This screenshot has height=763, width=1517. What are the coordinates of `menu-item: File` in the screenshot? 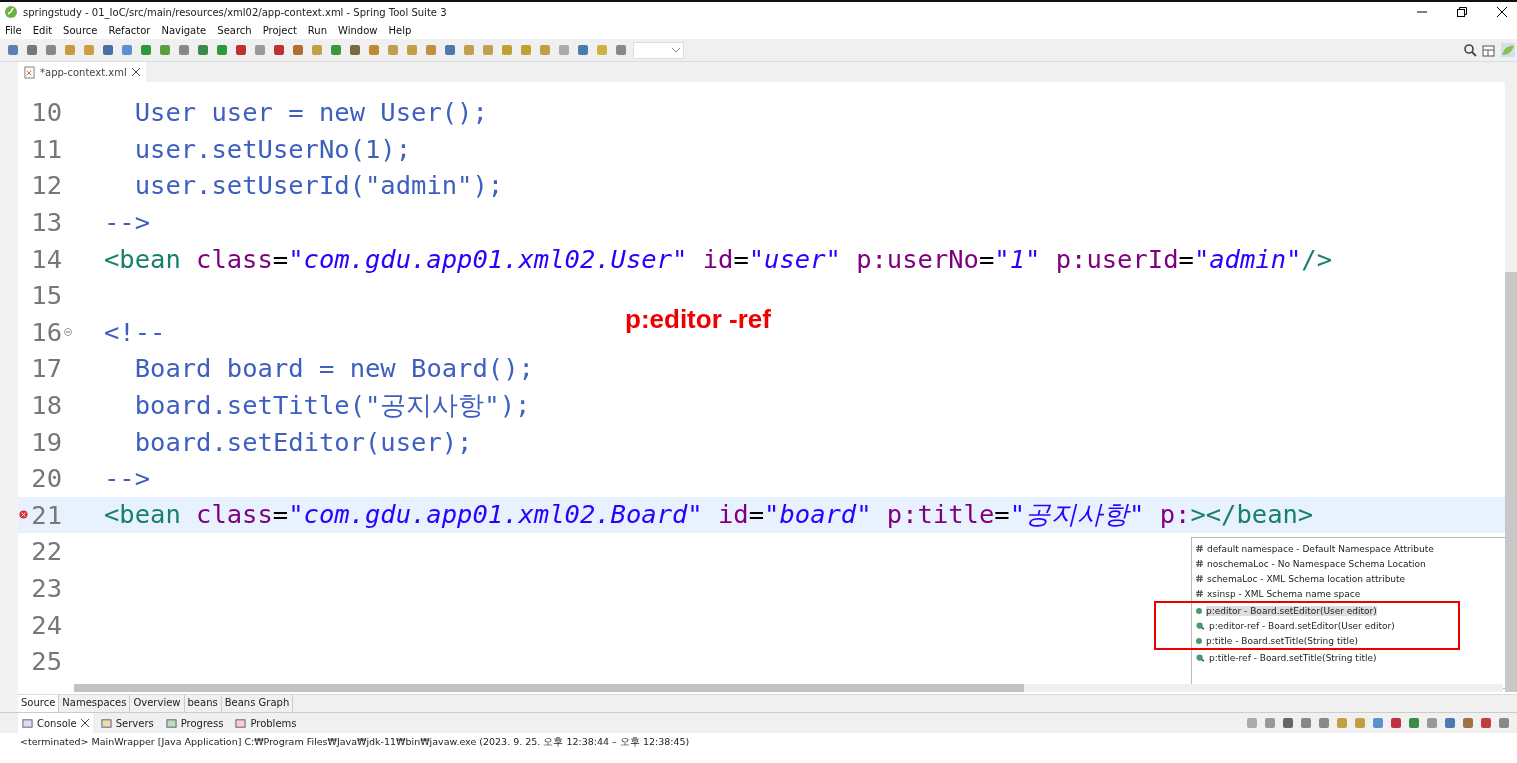 It's located at (13, 30).